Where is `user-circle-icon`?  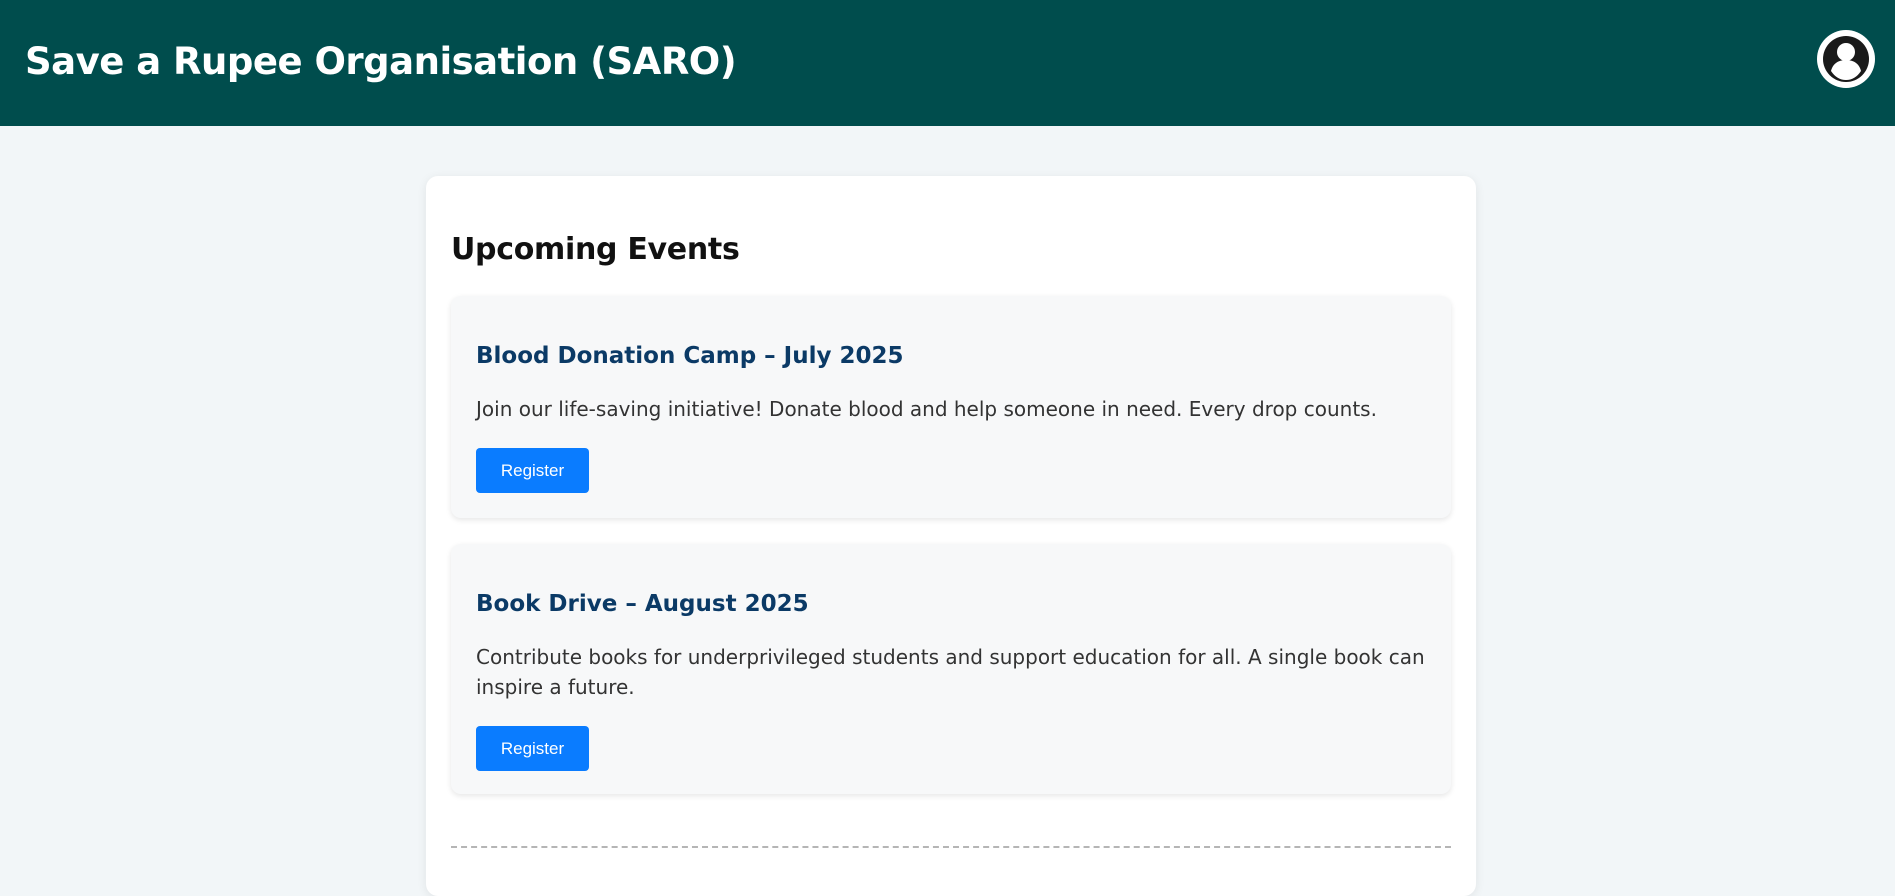
user-circle-icon is located at coordinates (1846, 59).